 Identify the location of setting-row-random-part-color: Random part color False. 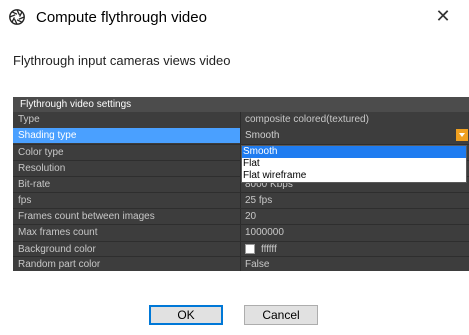
(241, 264).